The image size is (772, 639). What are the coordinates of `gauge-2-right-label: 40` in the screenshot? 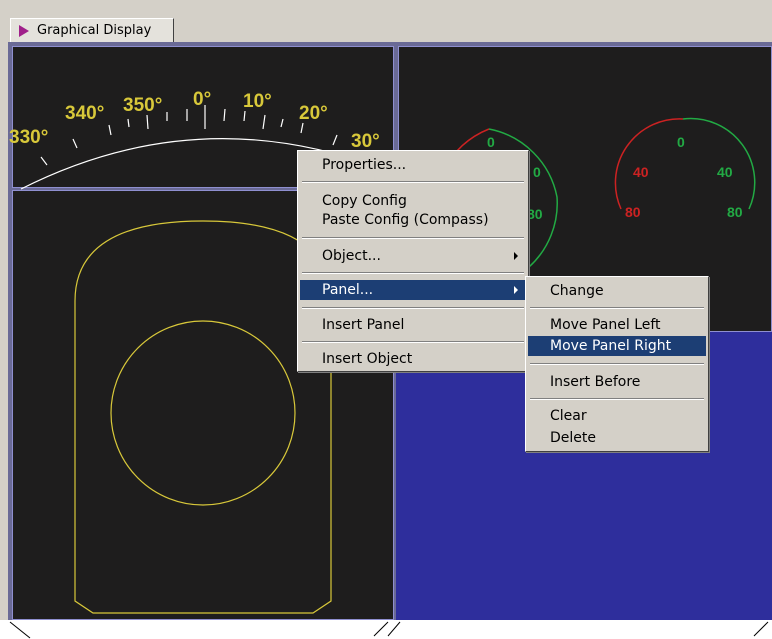 It's located at (725, 172).